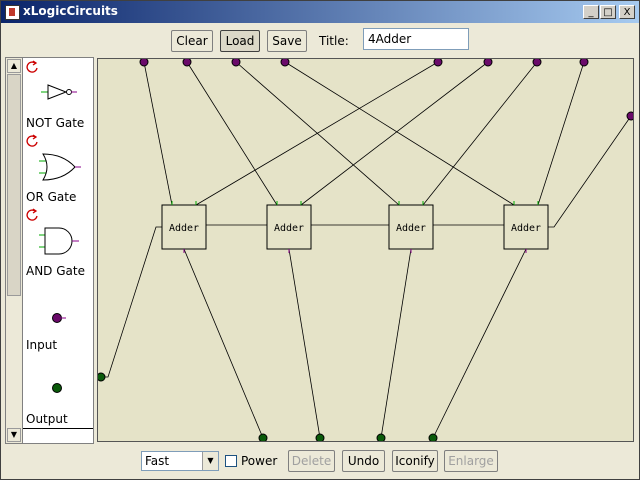 This screenshot has width=640, height=480. I want to click on input-node-icon, so click(59, 318).